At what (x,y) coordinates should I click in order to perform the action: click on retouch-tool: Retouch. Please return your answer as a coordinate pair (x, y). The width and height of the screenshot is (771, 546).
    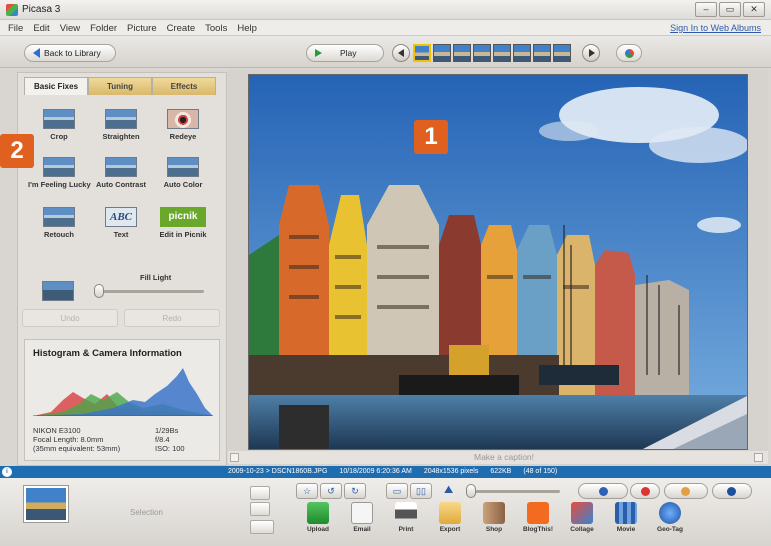
    Looking at the image, I should click on (59, 223).